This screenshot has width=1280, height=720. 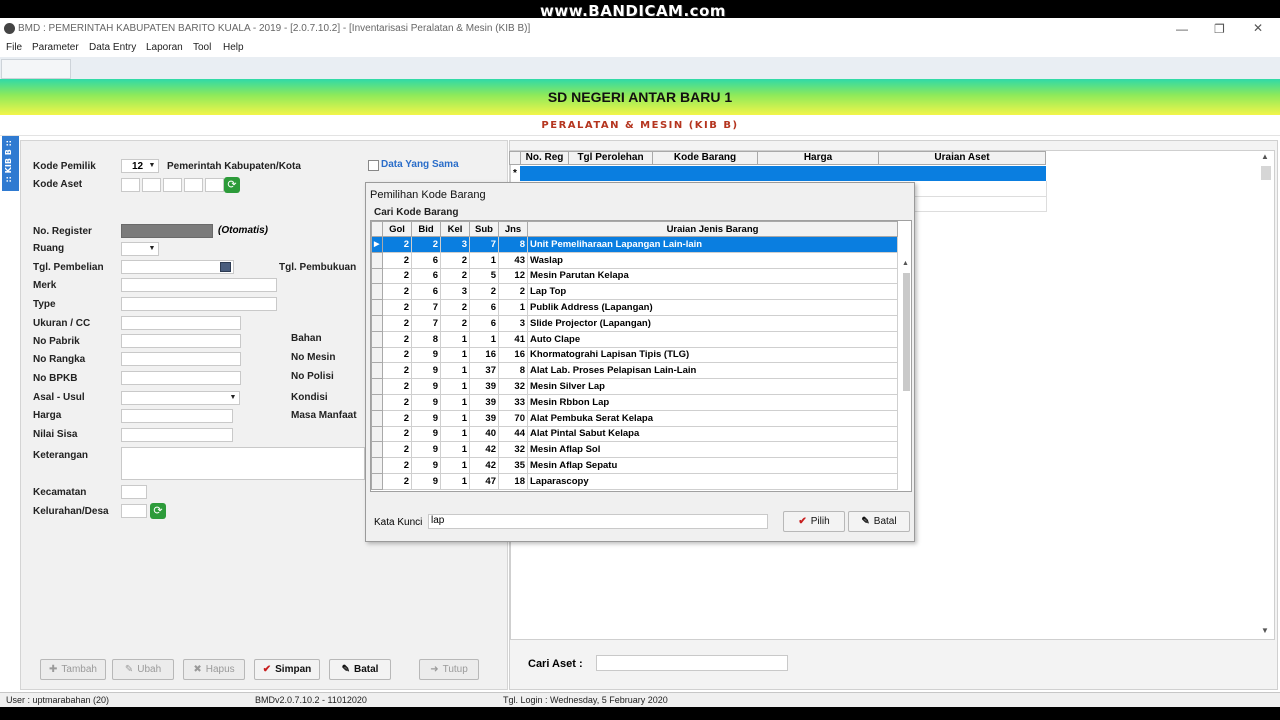 I want to click on tambah-button: ✚ Tambah, so click(x=73, y=669).